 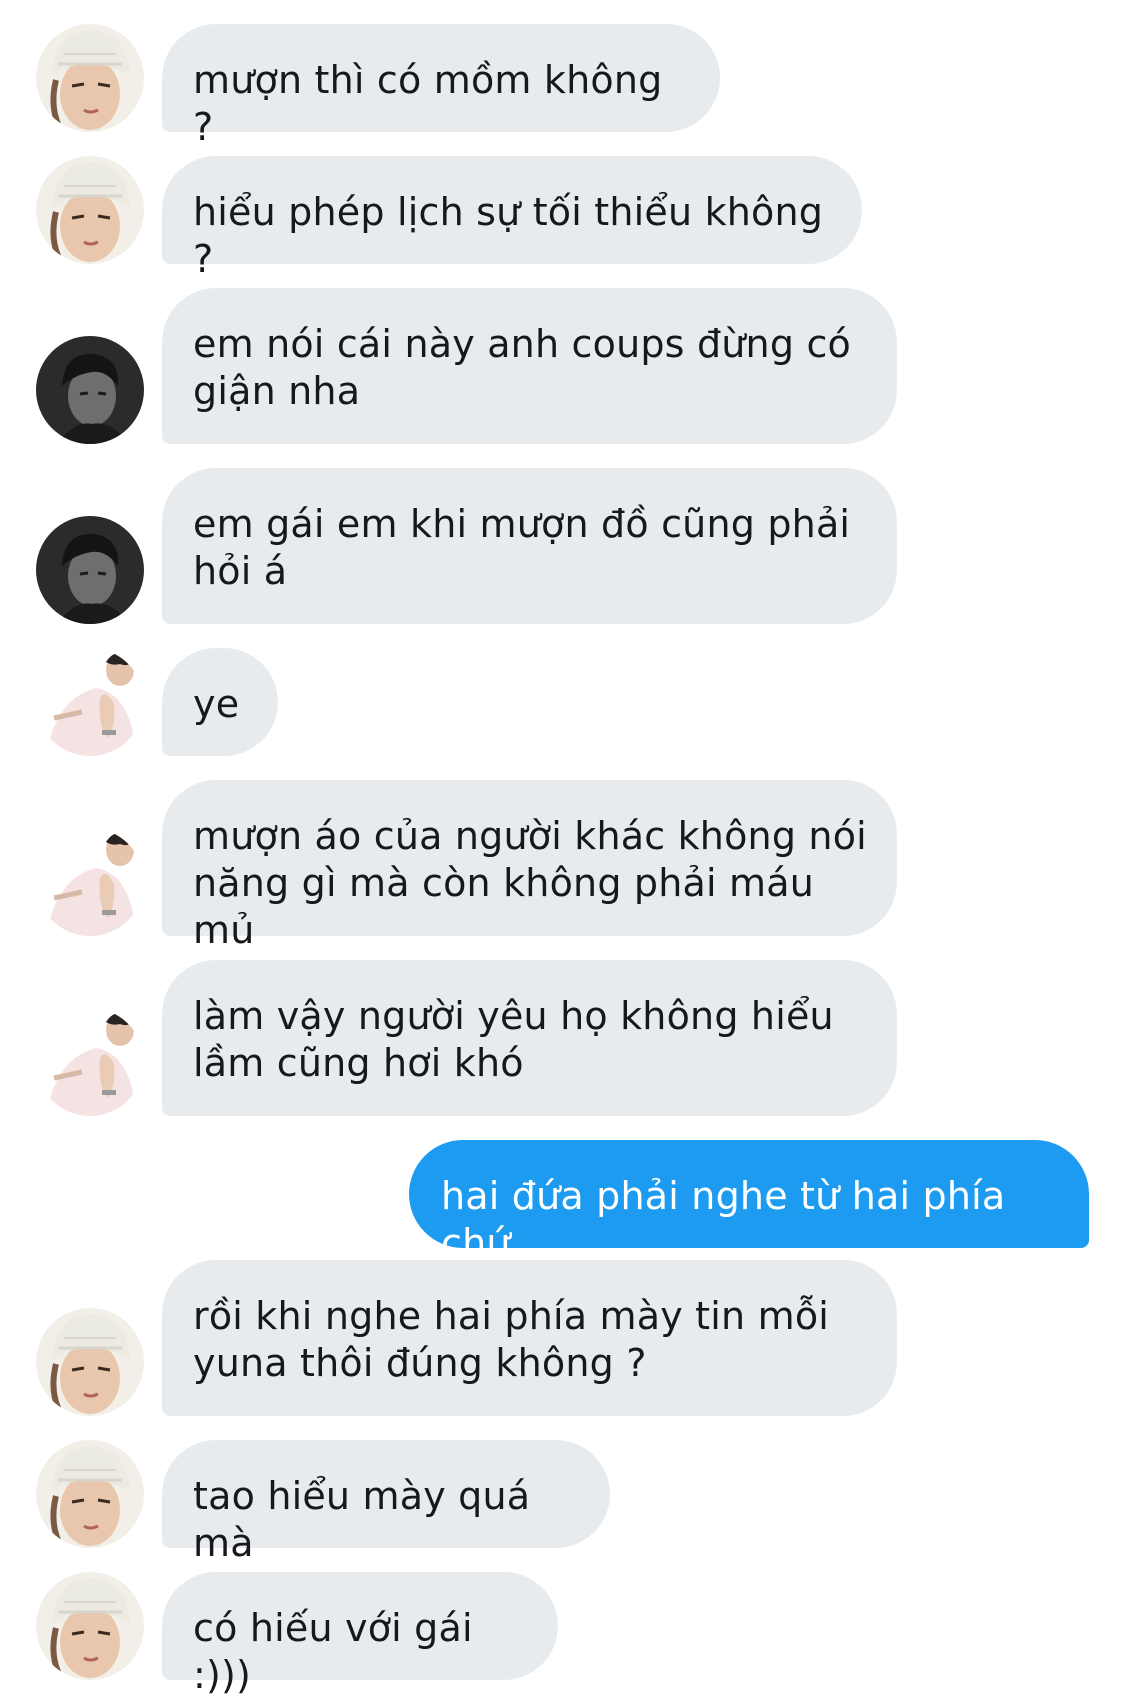 What do you see at coordinates (220, 702) in the screenshot?
I see `message-bubble: ye` at bounding box center [220, 702].